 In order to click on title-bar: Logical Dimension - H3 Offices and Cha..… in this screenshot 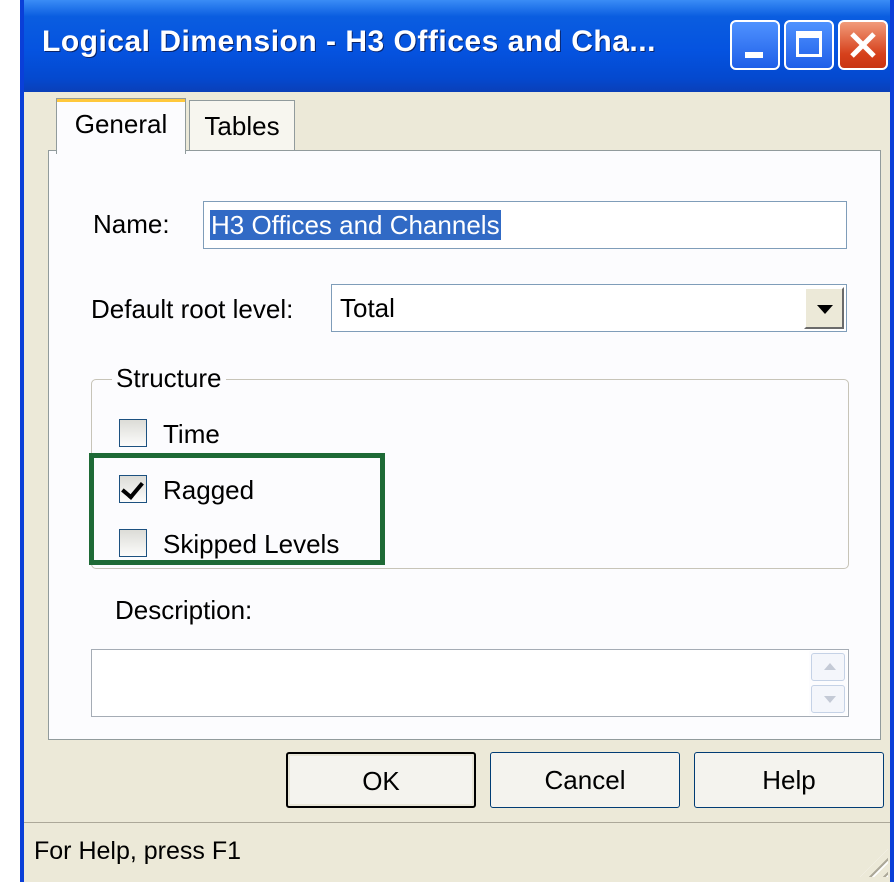, I will do `click(457, 46)`.